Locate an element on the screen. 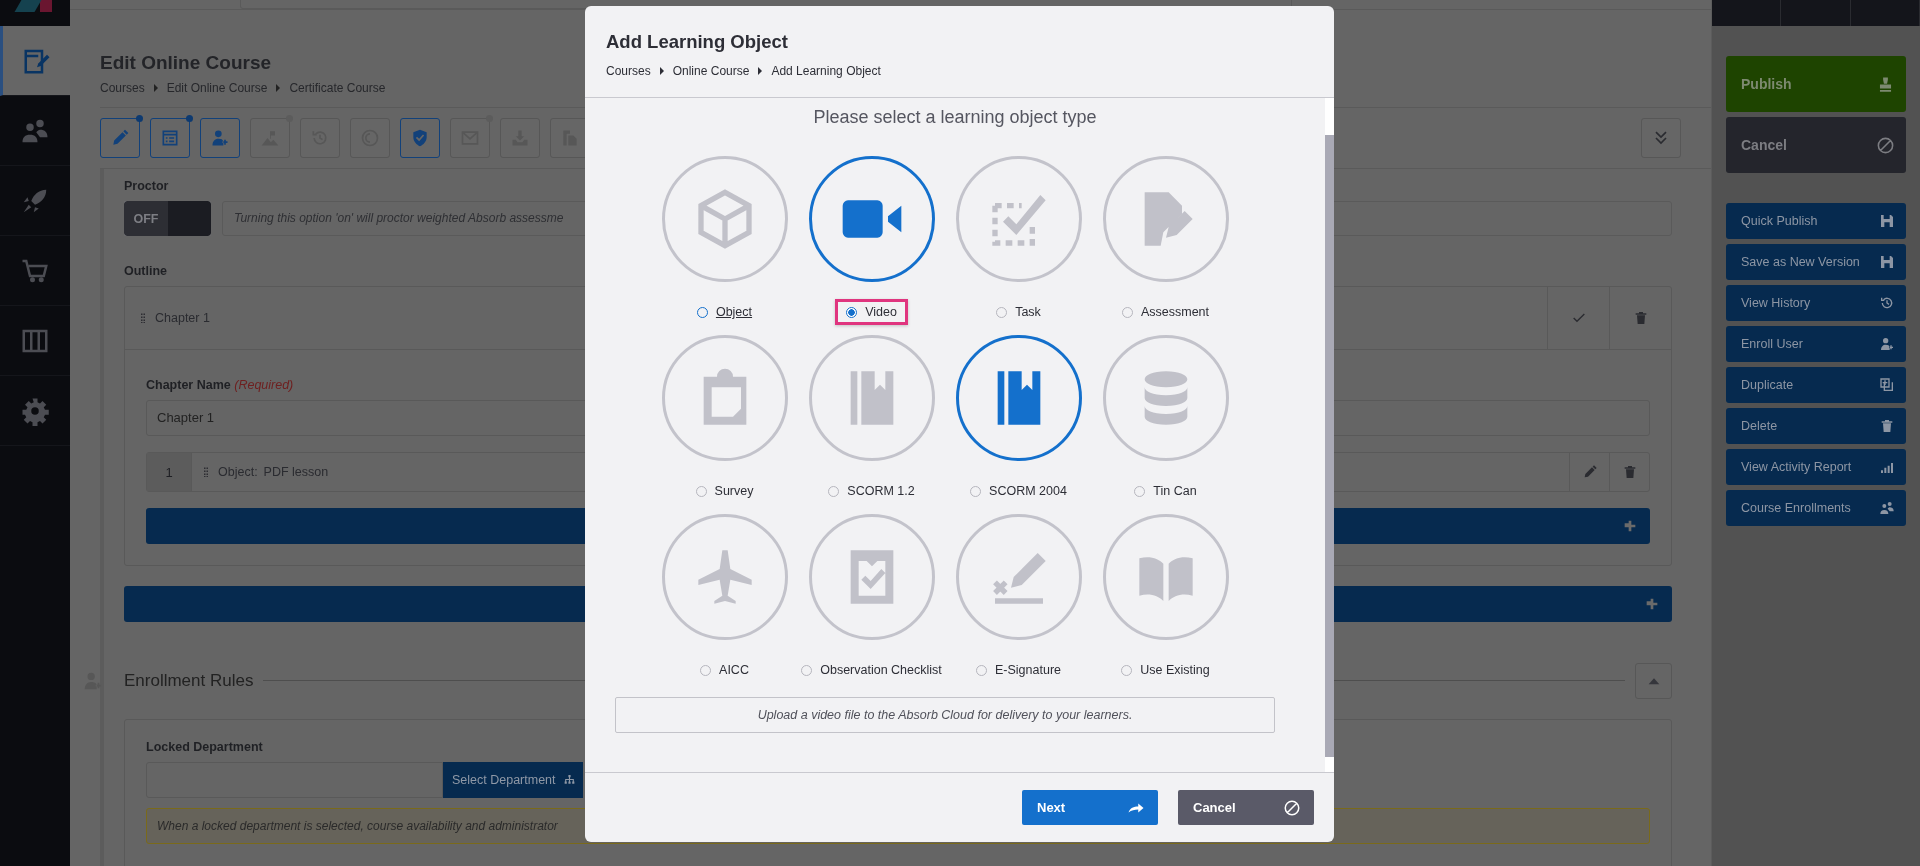 This screenshot has width=1920, height=866. field-label: Chapter Name (Required) is located at coordinates (220, 385).